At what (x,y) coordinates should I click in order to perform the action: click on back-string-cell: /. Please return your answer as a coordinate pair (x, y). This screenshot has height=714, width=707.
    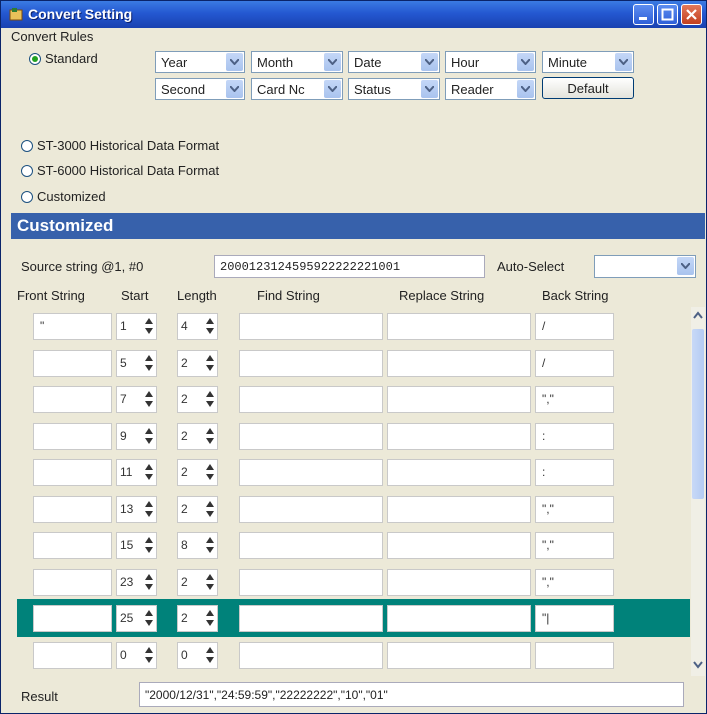
    Looking at the image, I should click on (574, 363).